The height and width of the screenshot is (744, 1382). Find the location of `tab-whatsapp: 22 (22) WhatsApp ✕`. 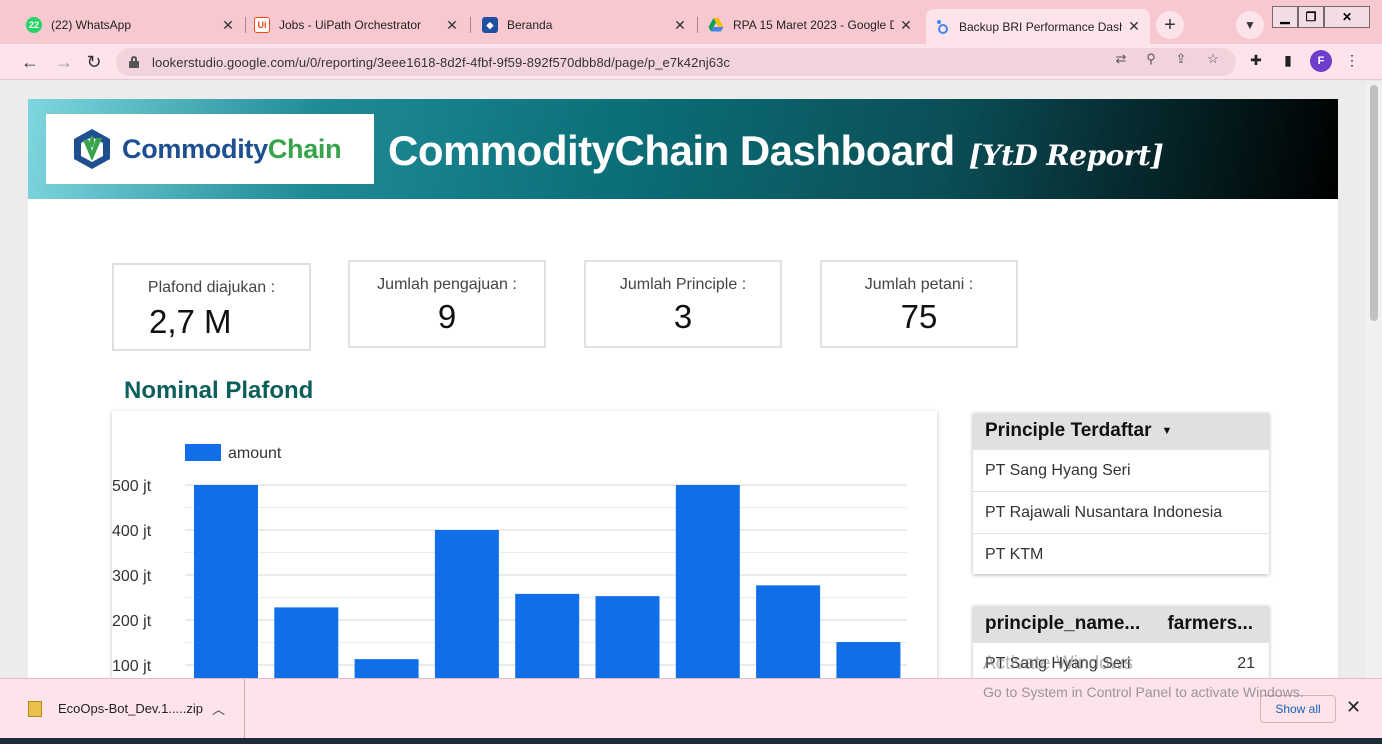

tab-whatsapp: 22 (22) WhatsApp ✕ is located at coordinates (131, 25).